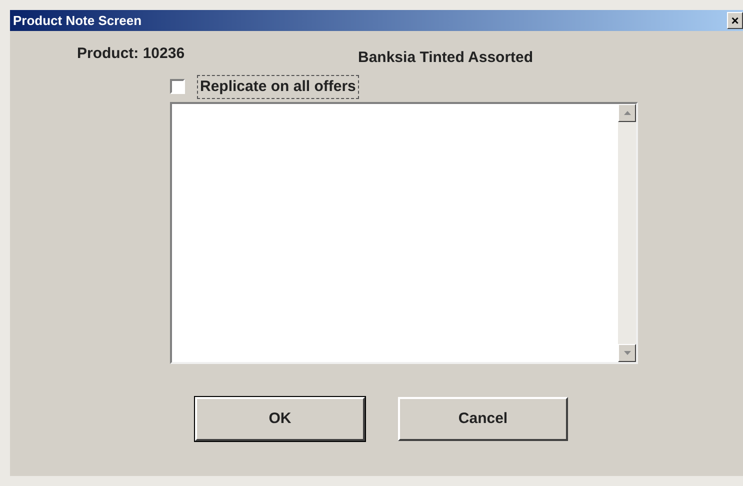 This screenshot has width=743, height=486. What do you see at coordinates (446, 58) in the screenshot?
I see `product-name: Banksia Tinted Assorted` at bounding box center [446, 58].